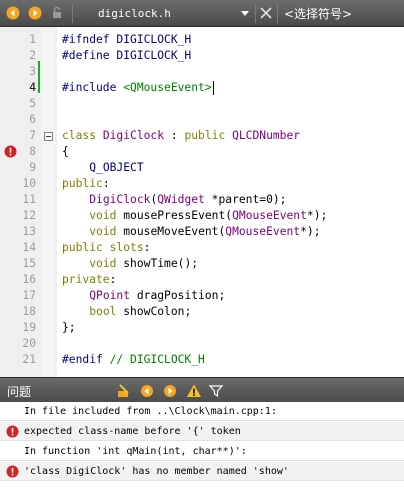 Image resolution: width=404 pixels, height=503 pixels. I want to click on code-line: 11 DigiClock(QWidget *parent=0);, so click(202, 200).